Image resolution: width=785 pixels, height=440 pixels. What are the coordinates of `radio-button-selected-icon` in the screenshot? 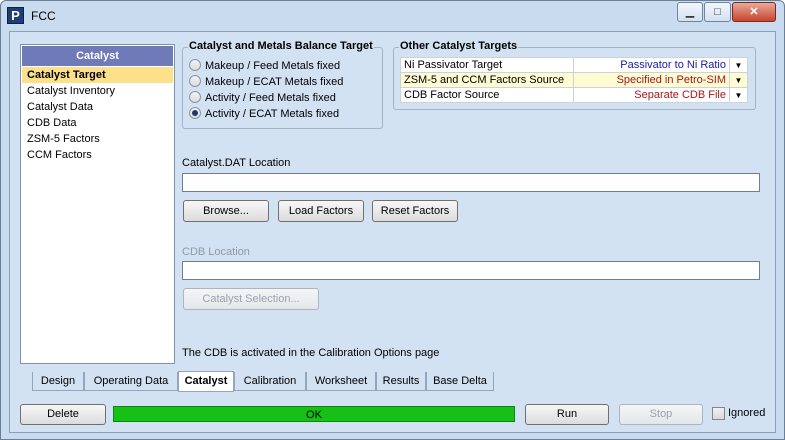 It's located at (195, 113).